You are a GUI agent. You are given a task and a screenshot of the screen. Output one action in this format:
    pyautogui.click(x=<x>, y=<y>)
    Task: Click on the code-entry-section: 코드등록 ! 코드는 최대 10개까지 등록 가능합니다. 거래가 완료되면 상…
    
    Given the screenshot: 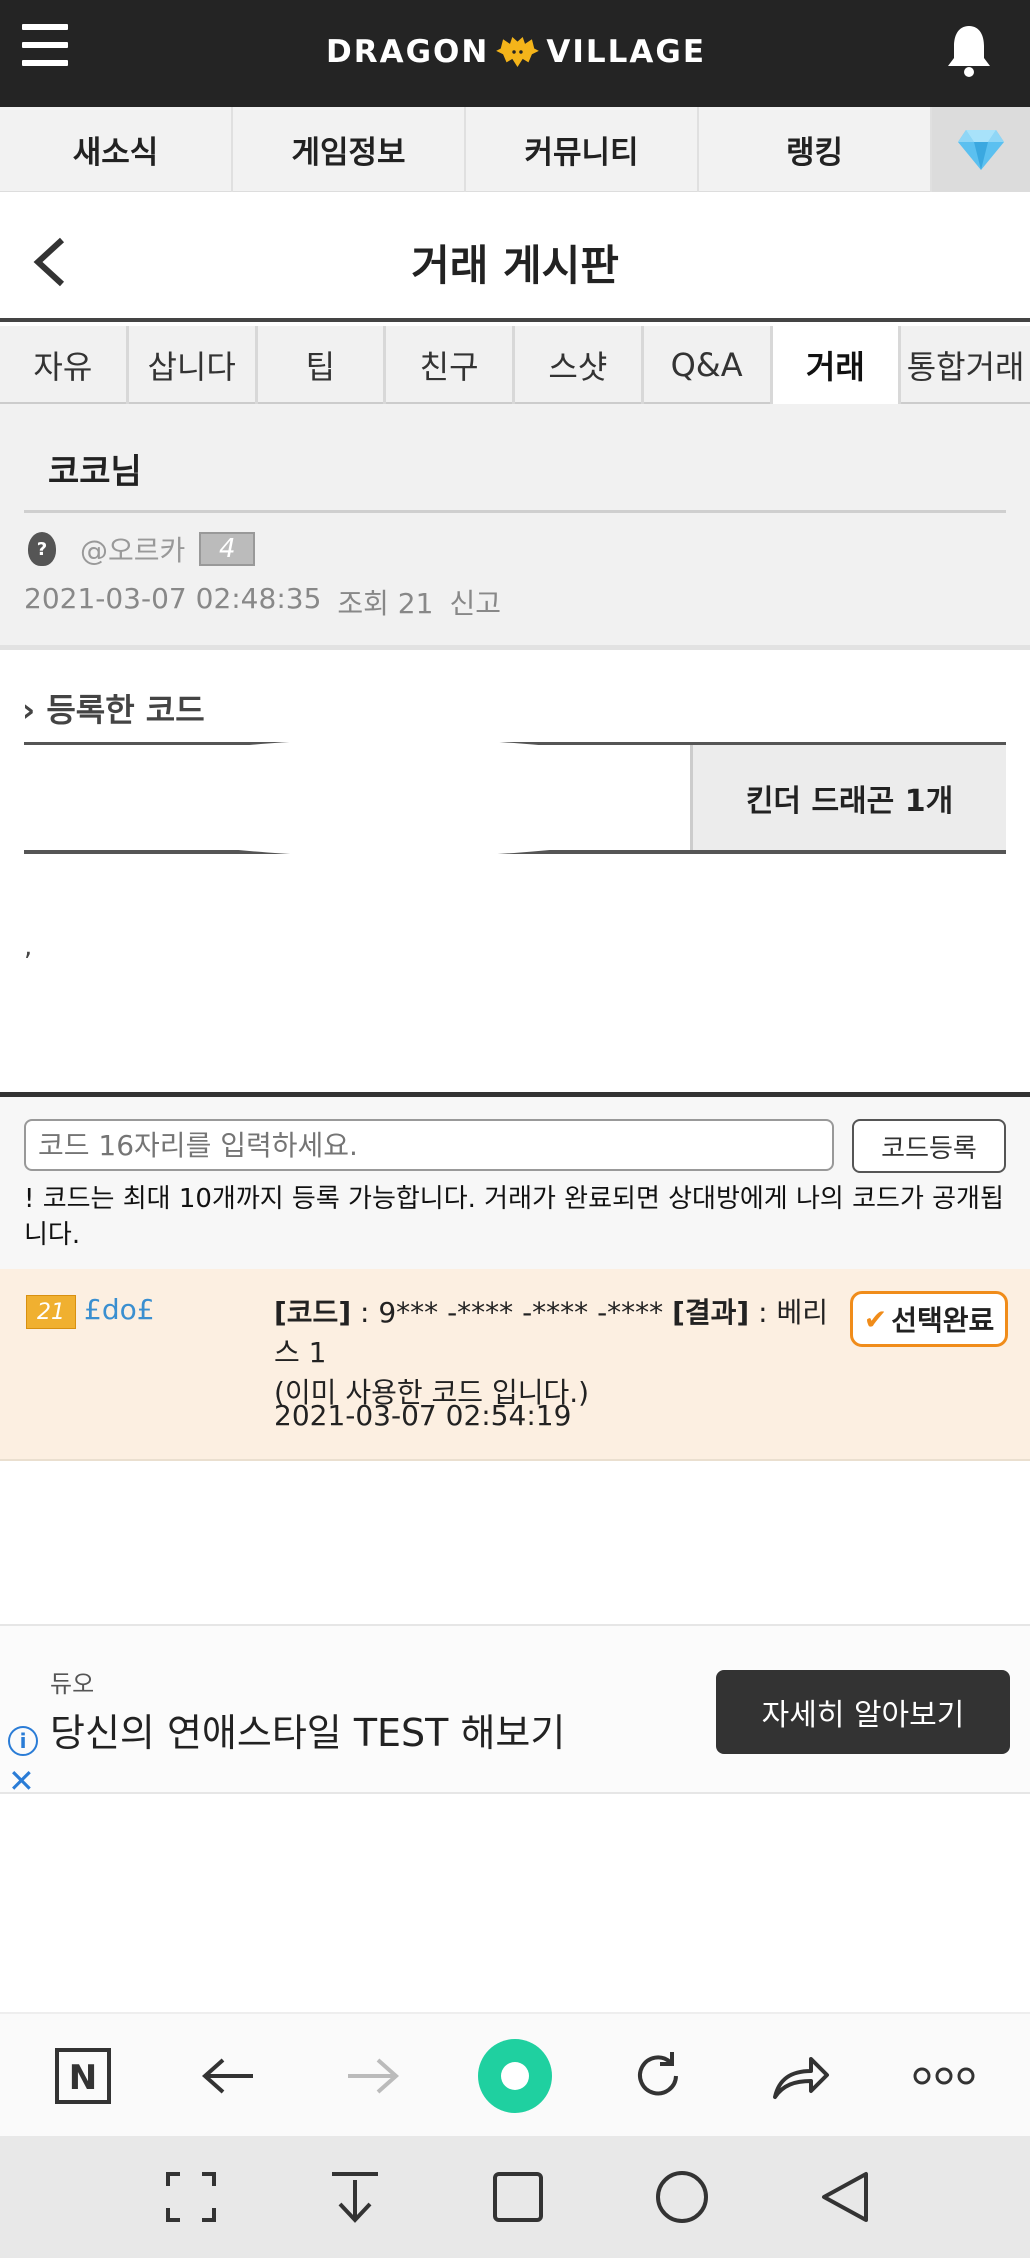 What is the action you would take?
    pyautogui.click(x=515, y=1183)
    